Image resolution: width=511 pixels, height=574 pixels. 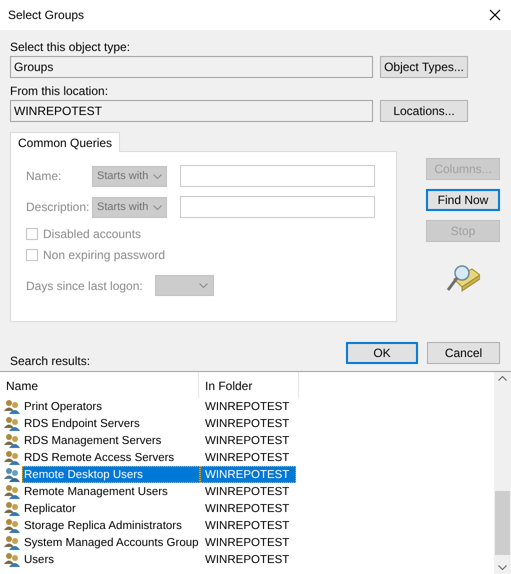 I want to click on list-item: Users, so click(x=111, y=559).